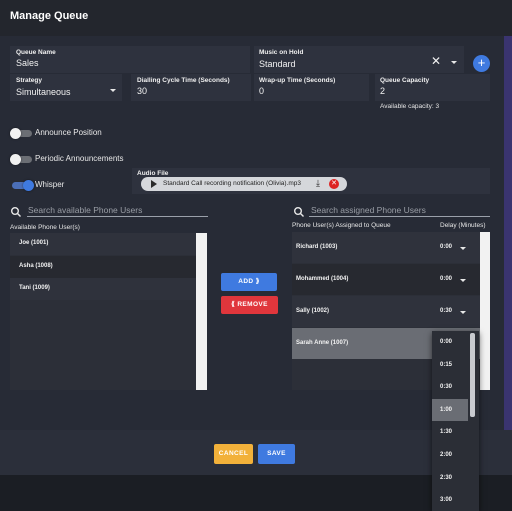 The height and width of the screenshot is (511, 512). Describe the element at coordinates (405, 80) in the screenshot. I see `queue-capacity-label: Queue Capacity` at that location.